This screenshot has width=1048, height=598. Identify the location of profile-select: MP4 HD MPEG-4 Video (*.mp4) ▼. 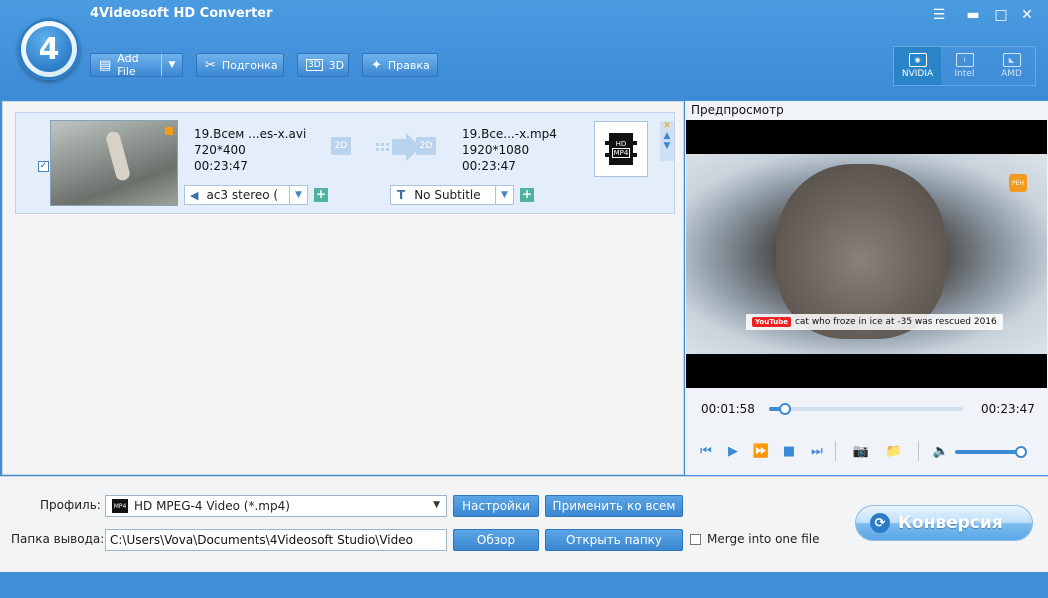
(276, 506).